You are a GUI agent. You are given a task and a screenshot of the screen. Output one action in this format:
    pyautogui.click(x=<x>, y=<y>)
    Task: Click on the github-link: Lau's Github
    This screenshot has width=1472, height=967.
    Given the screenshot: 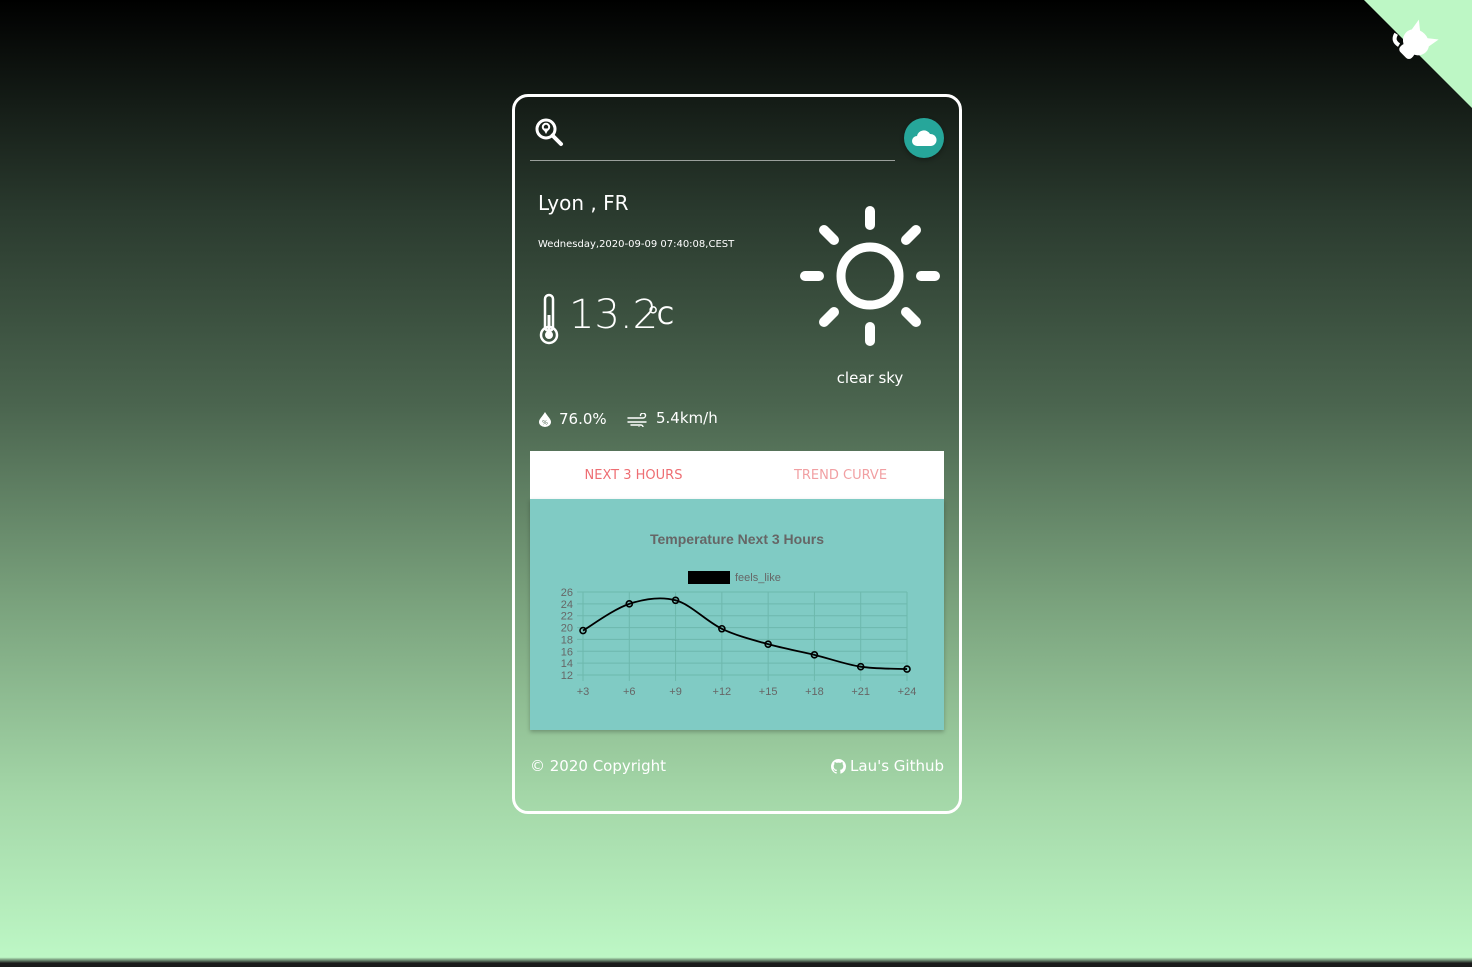 What is the action you would take?
    pyautogui.click(x=887, y=766)
    